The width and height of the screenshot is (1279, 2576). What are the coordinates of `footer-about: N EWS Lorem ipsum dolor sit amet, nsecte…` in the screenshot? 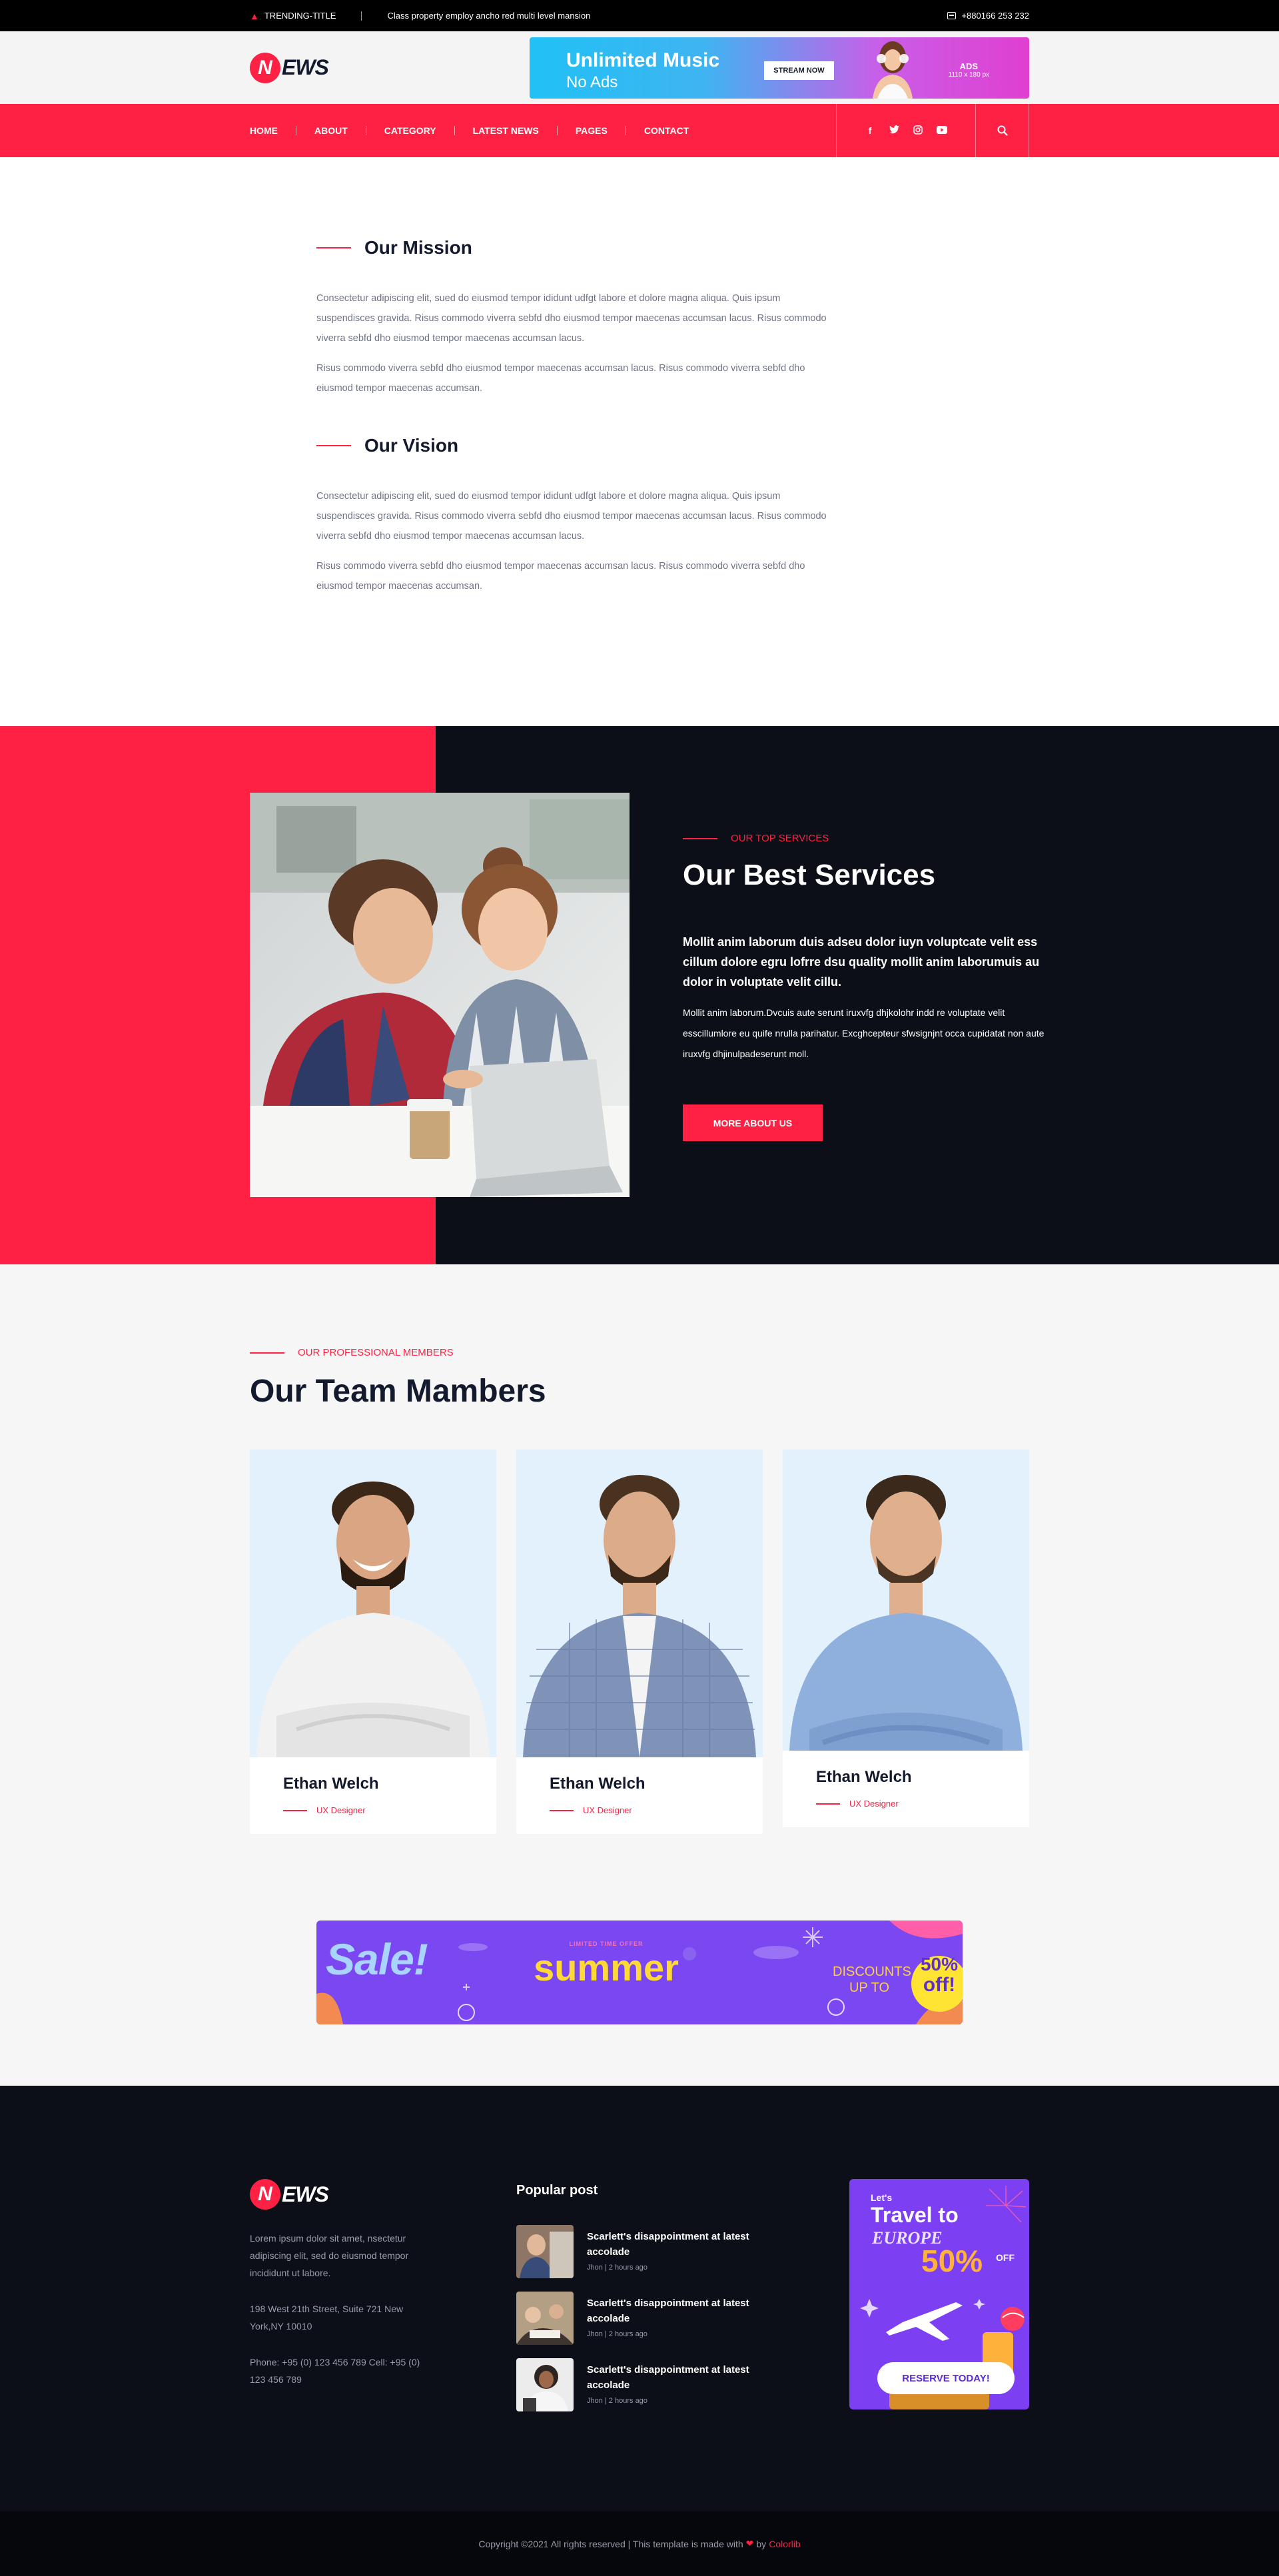 It's located at (383, 2302).